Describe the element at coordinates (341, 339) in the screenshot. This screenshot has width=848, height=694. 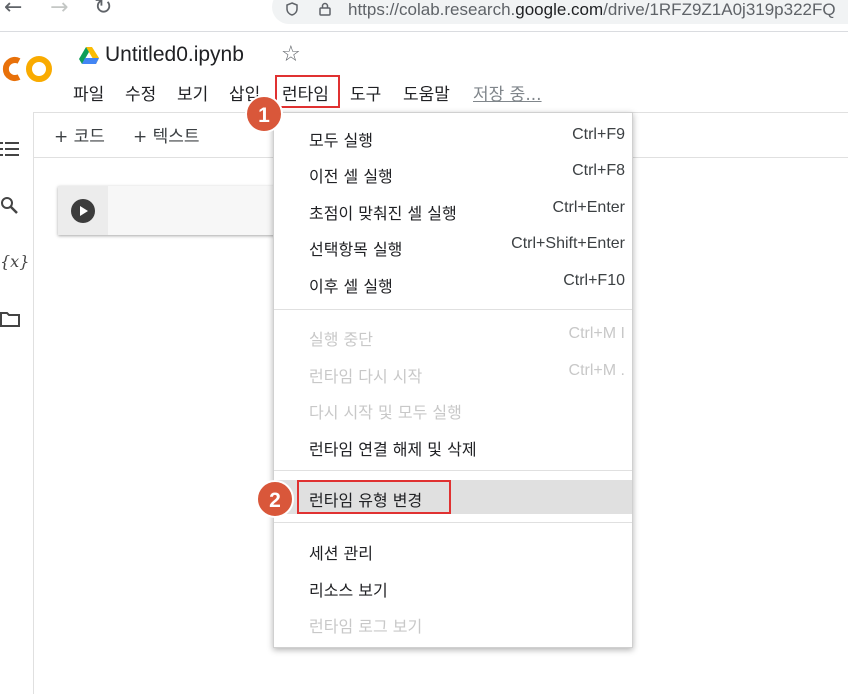
I see `menu-item-label: 실행 중단` at that location.